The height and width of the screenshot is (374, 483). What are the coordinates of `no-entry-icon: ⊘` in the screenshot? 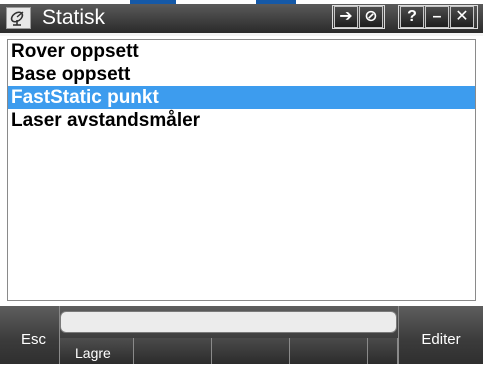 It's located at (371, 17).